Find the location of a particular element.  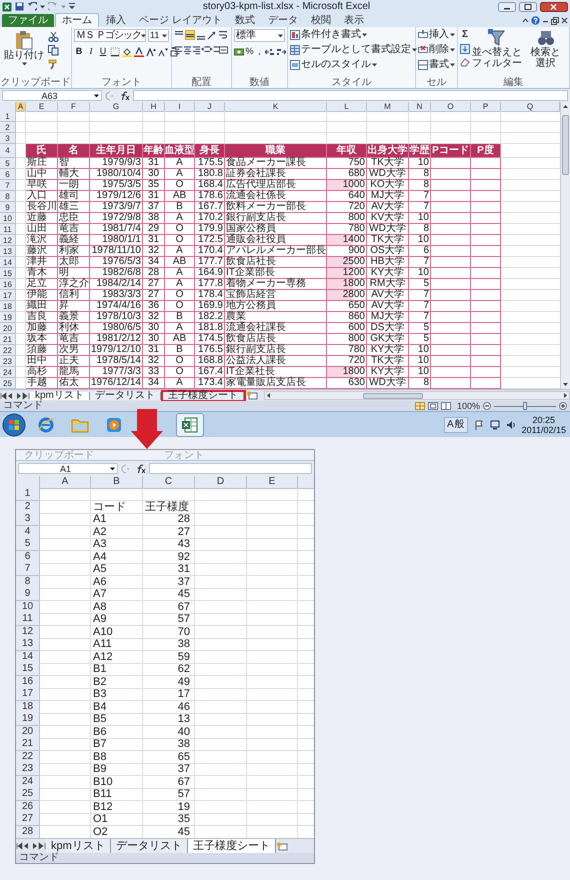

collapse-icon is located at coordinates (525, 20).